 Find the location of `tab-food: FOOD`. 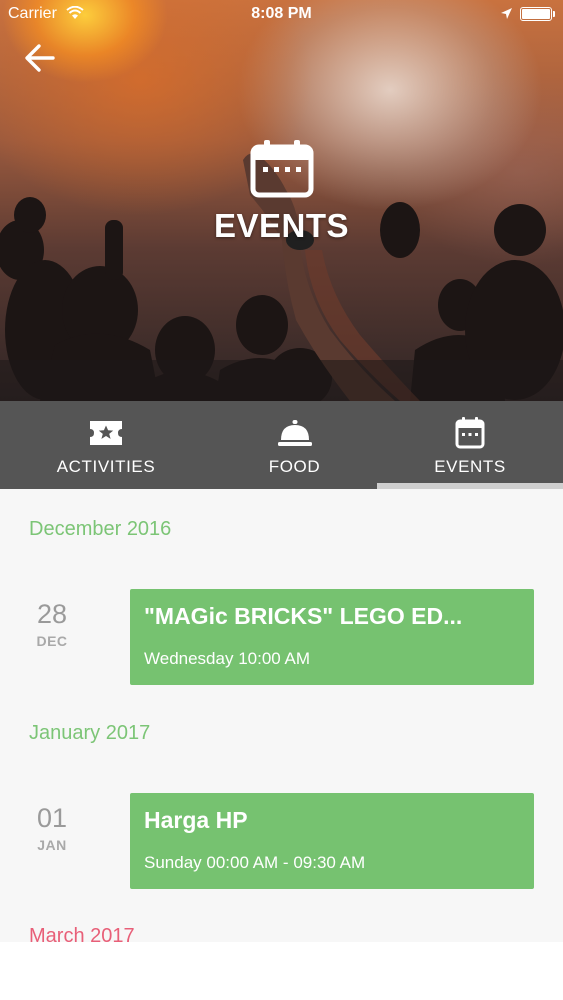

tab-food: FOOD is located at coordinates (294, 445).